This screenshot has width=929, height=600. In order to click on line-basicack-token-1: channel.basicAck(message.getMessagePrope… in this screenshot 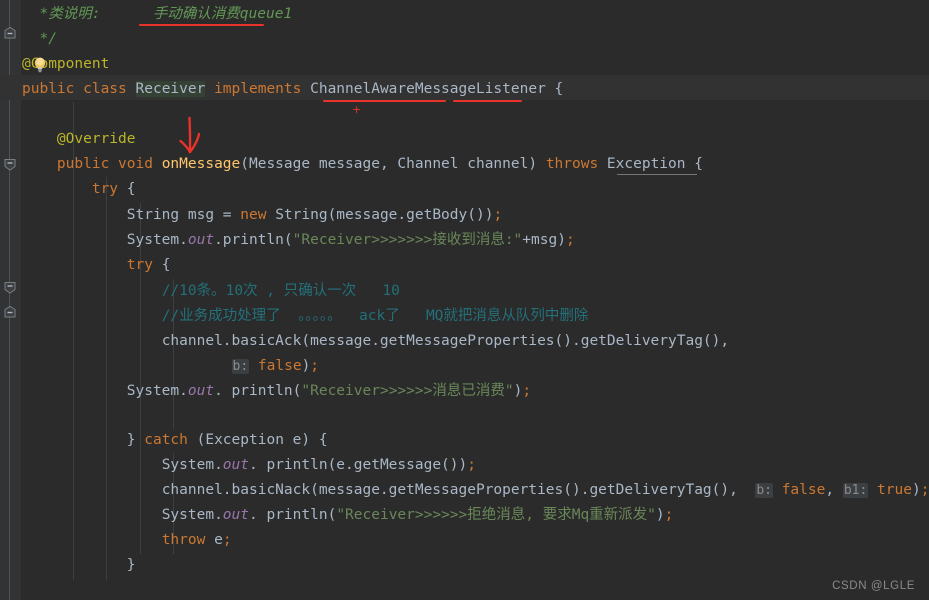, I will do `click(445, 341)`.